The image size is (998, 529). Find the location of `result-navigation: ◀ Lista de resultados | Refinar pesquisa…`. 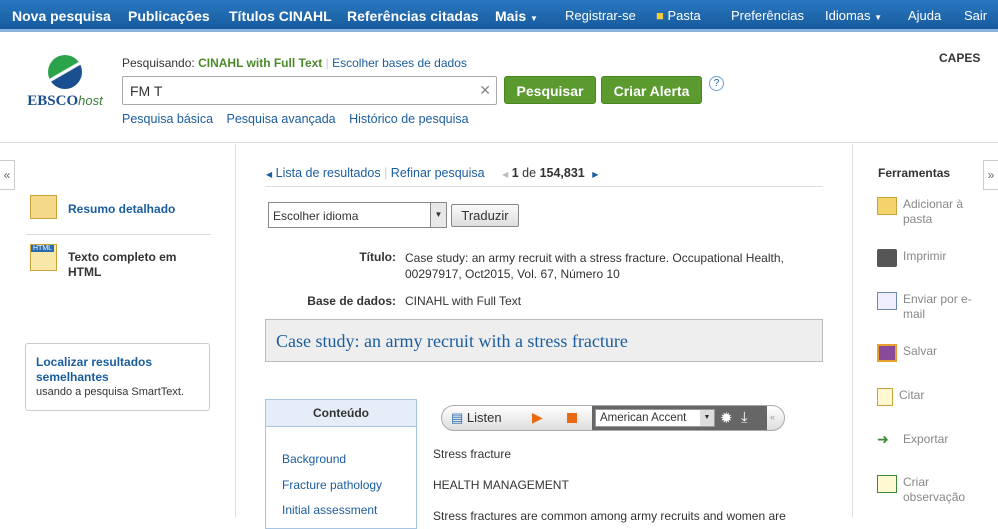

result-navigation: ◀ Lista de resultados | Refinar pesquisa… is located at coordinates (432, 173).